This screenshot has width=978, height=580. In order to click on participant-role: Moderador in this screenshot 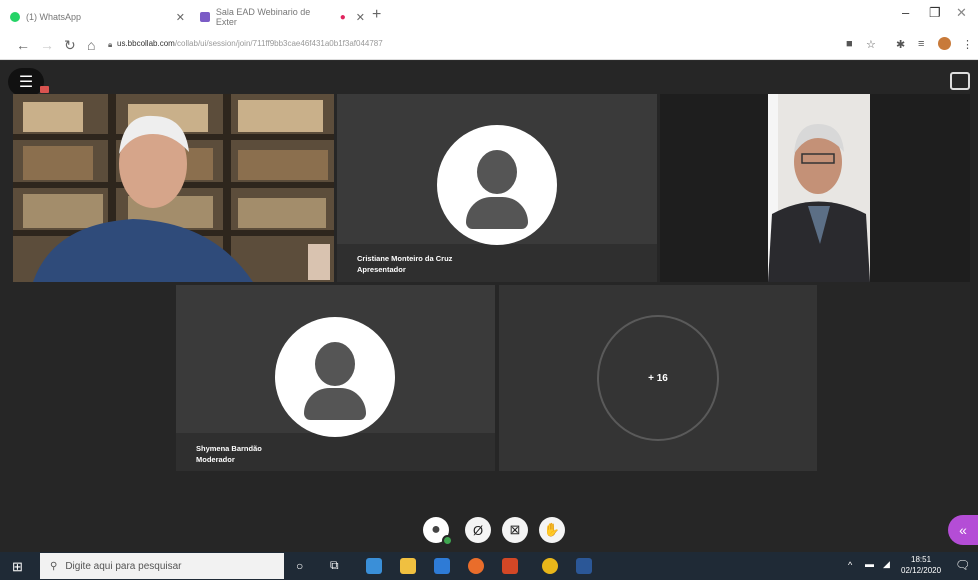, I will do `click(215, 459)`.